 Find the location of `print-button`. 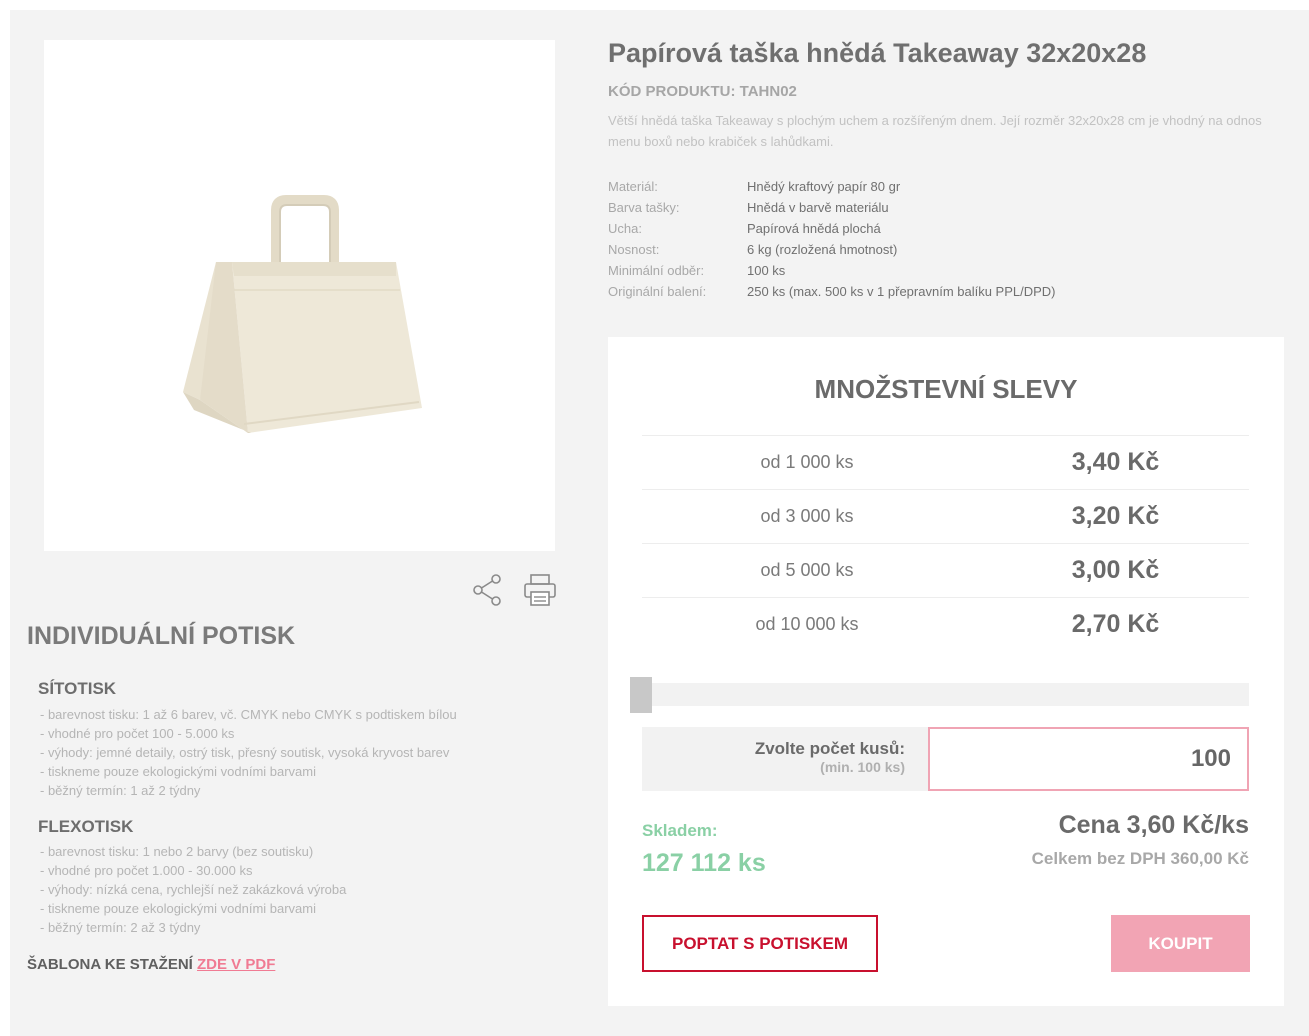

print-button is located at coordinates (540, 590).